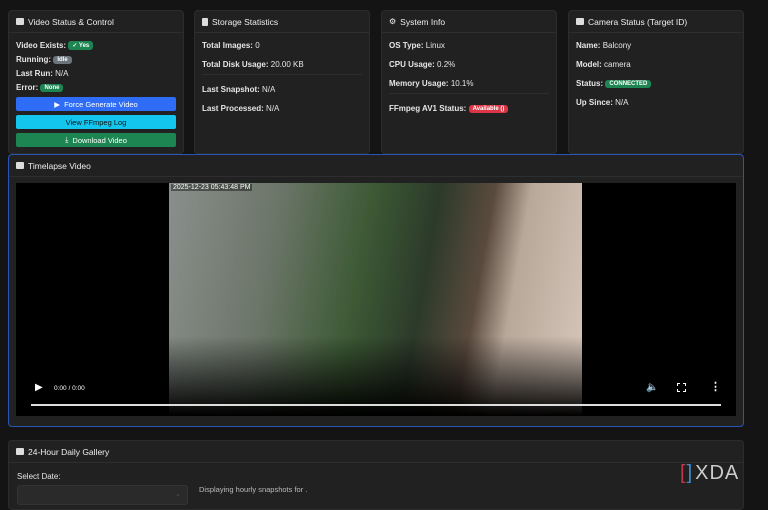 The width and height of the screenshot is (768, 510). I want to click on camera-status-badge: CONNECTED, so click(628, 83).